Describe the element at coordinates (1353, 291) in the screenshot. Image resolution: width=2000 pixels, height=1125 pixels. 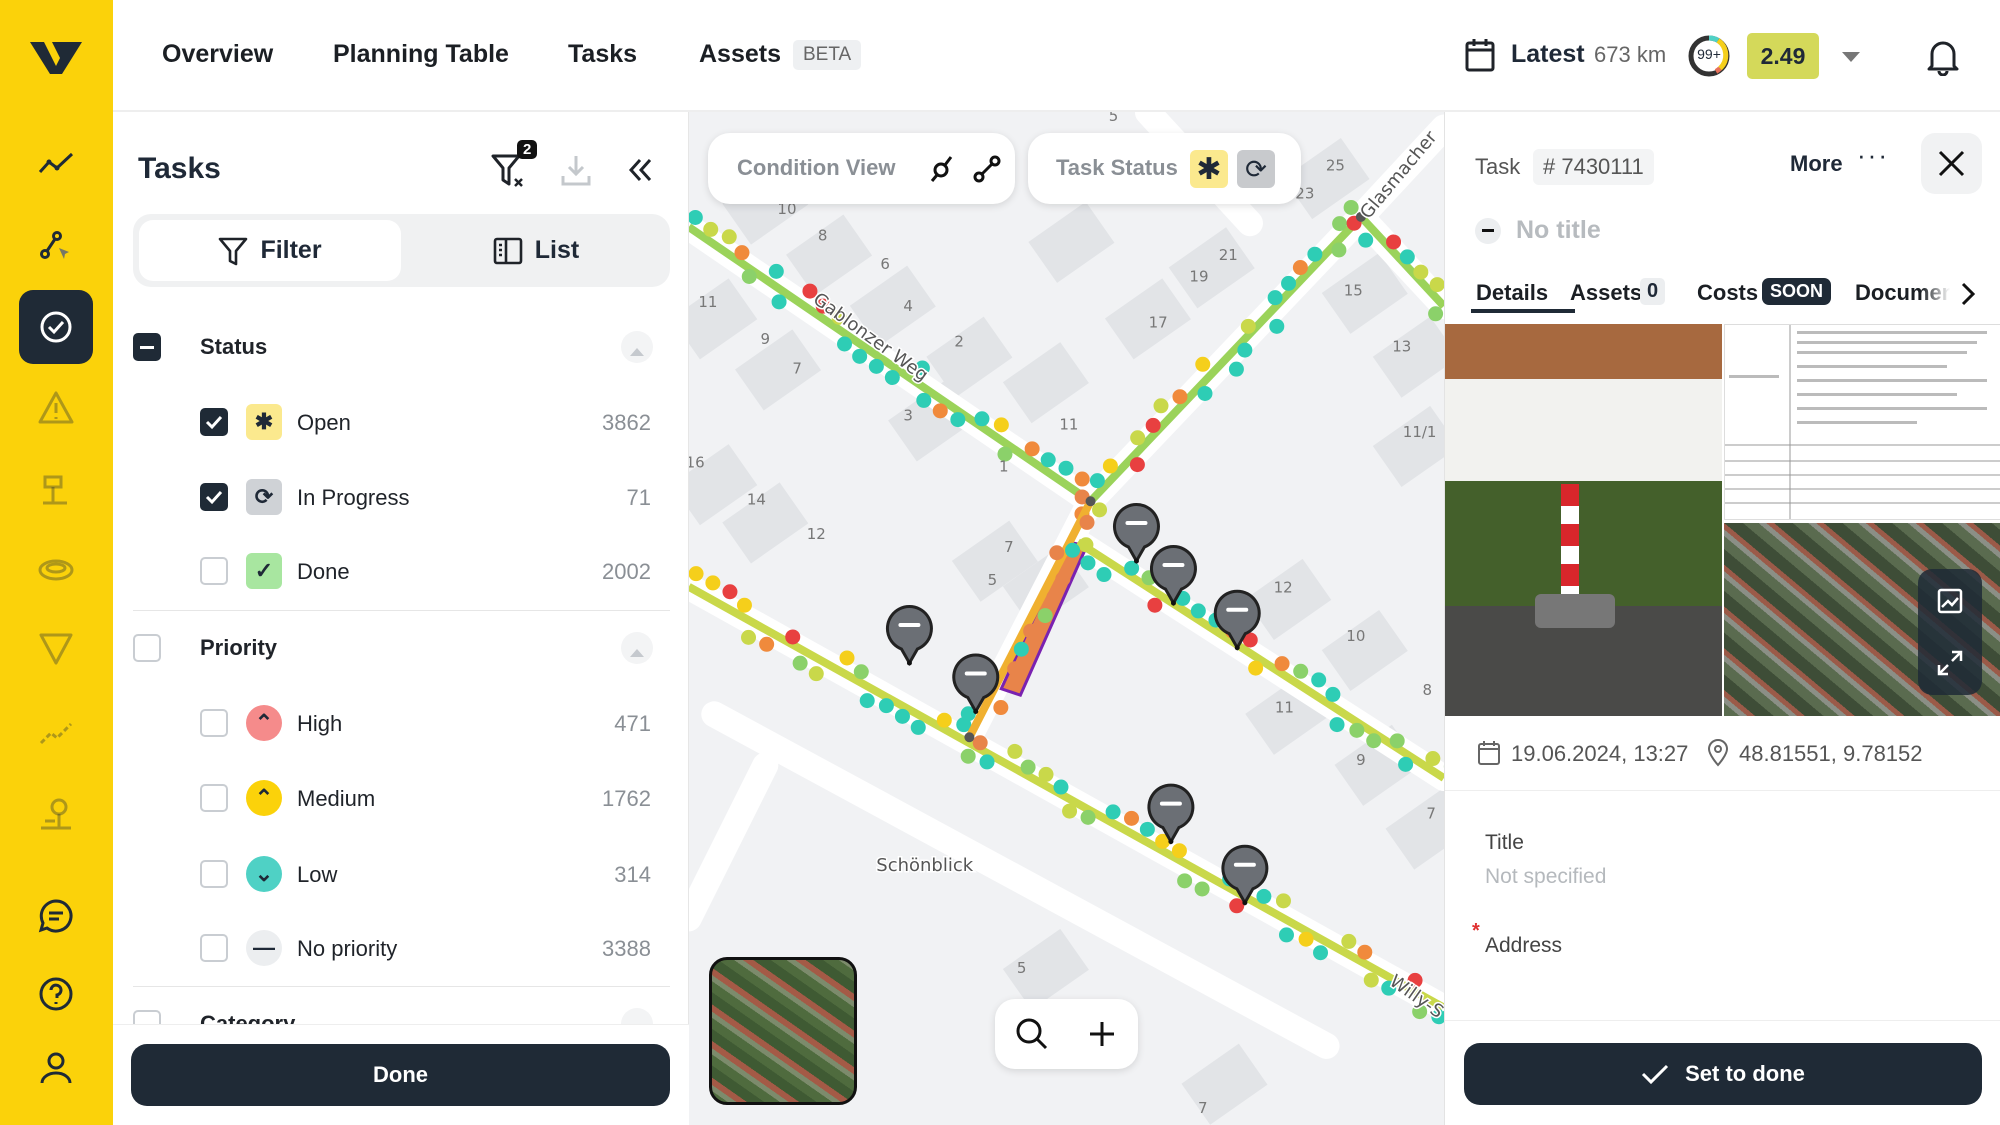
I see `house-number: 15` at that location.